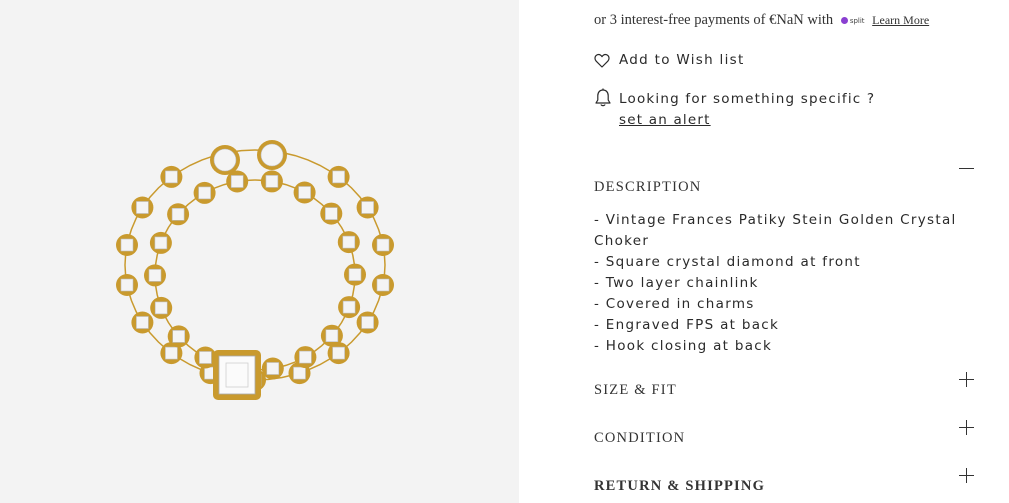 The image size is (1009, 503). I want to click on split-logo-mark, so click(844, 21).